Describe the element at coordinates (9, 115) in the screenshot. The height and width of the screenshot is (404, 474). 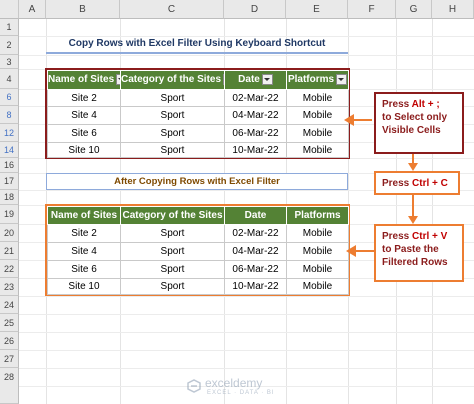
I see `row-header-filtered: 8` at that location.